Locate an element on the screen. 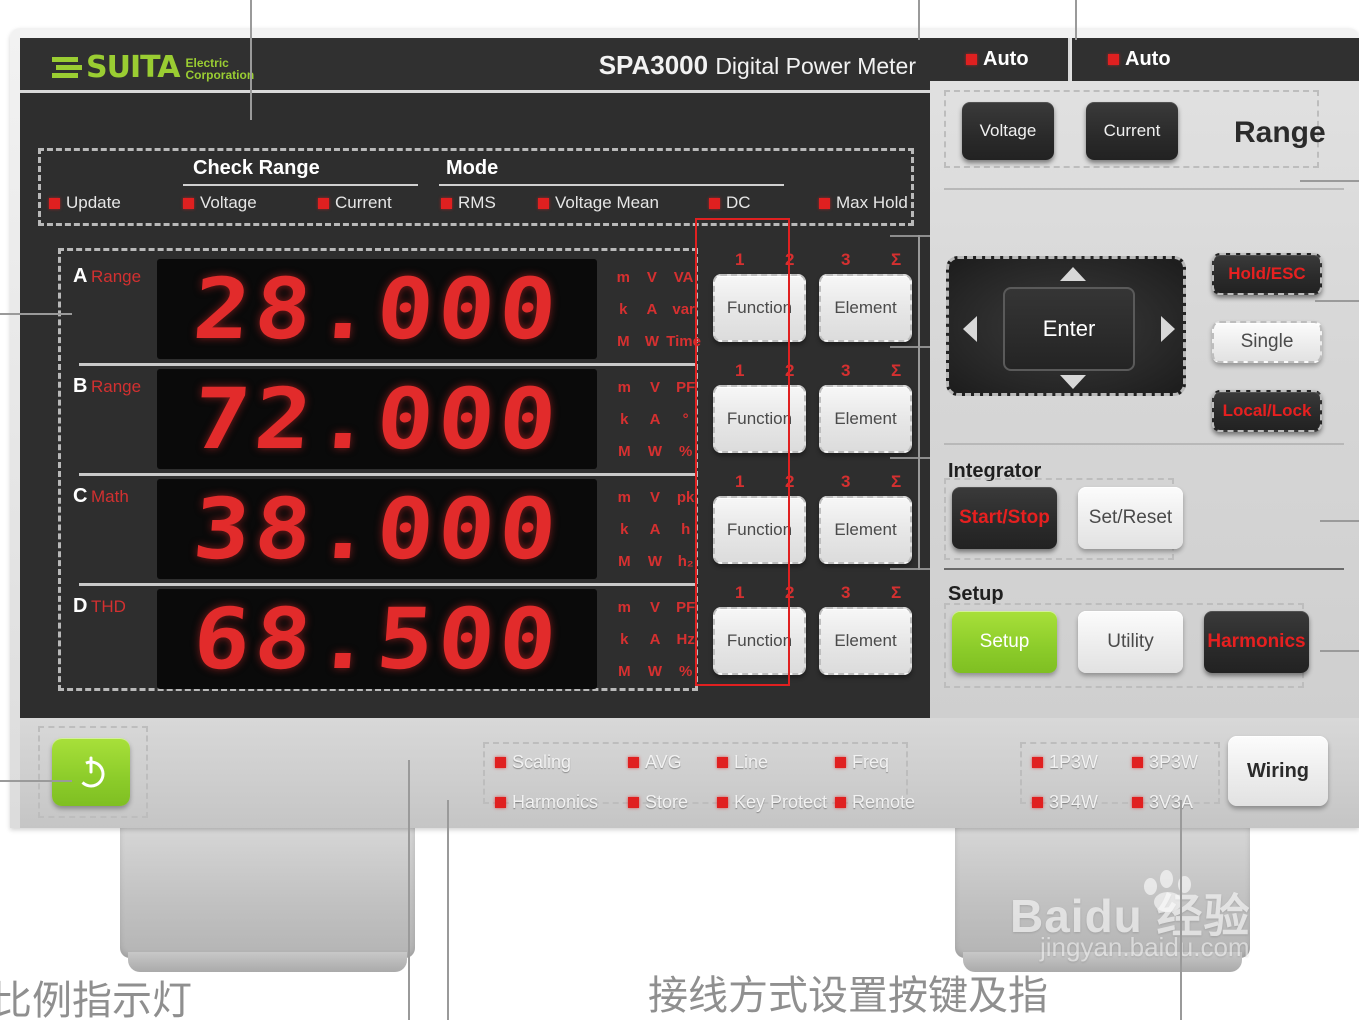  unit-c-4: A is located at coordinates (655, 529).